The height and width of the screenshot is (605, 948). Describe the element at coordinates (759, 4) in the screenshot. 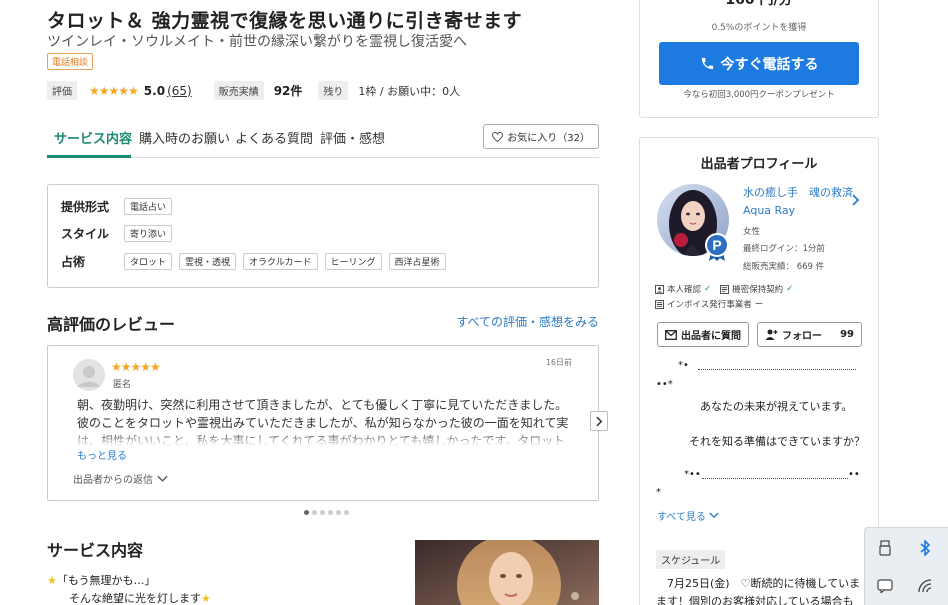

I see `price: 160 円/分` at that location.